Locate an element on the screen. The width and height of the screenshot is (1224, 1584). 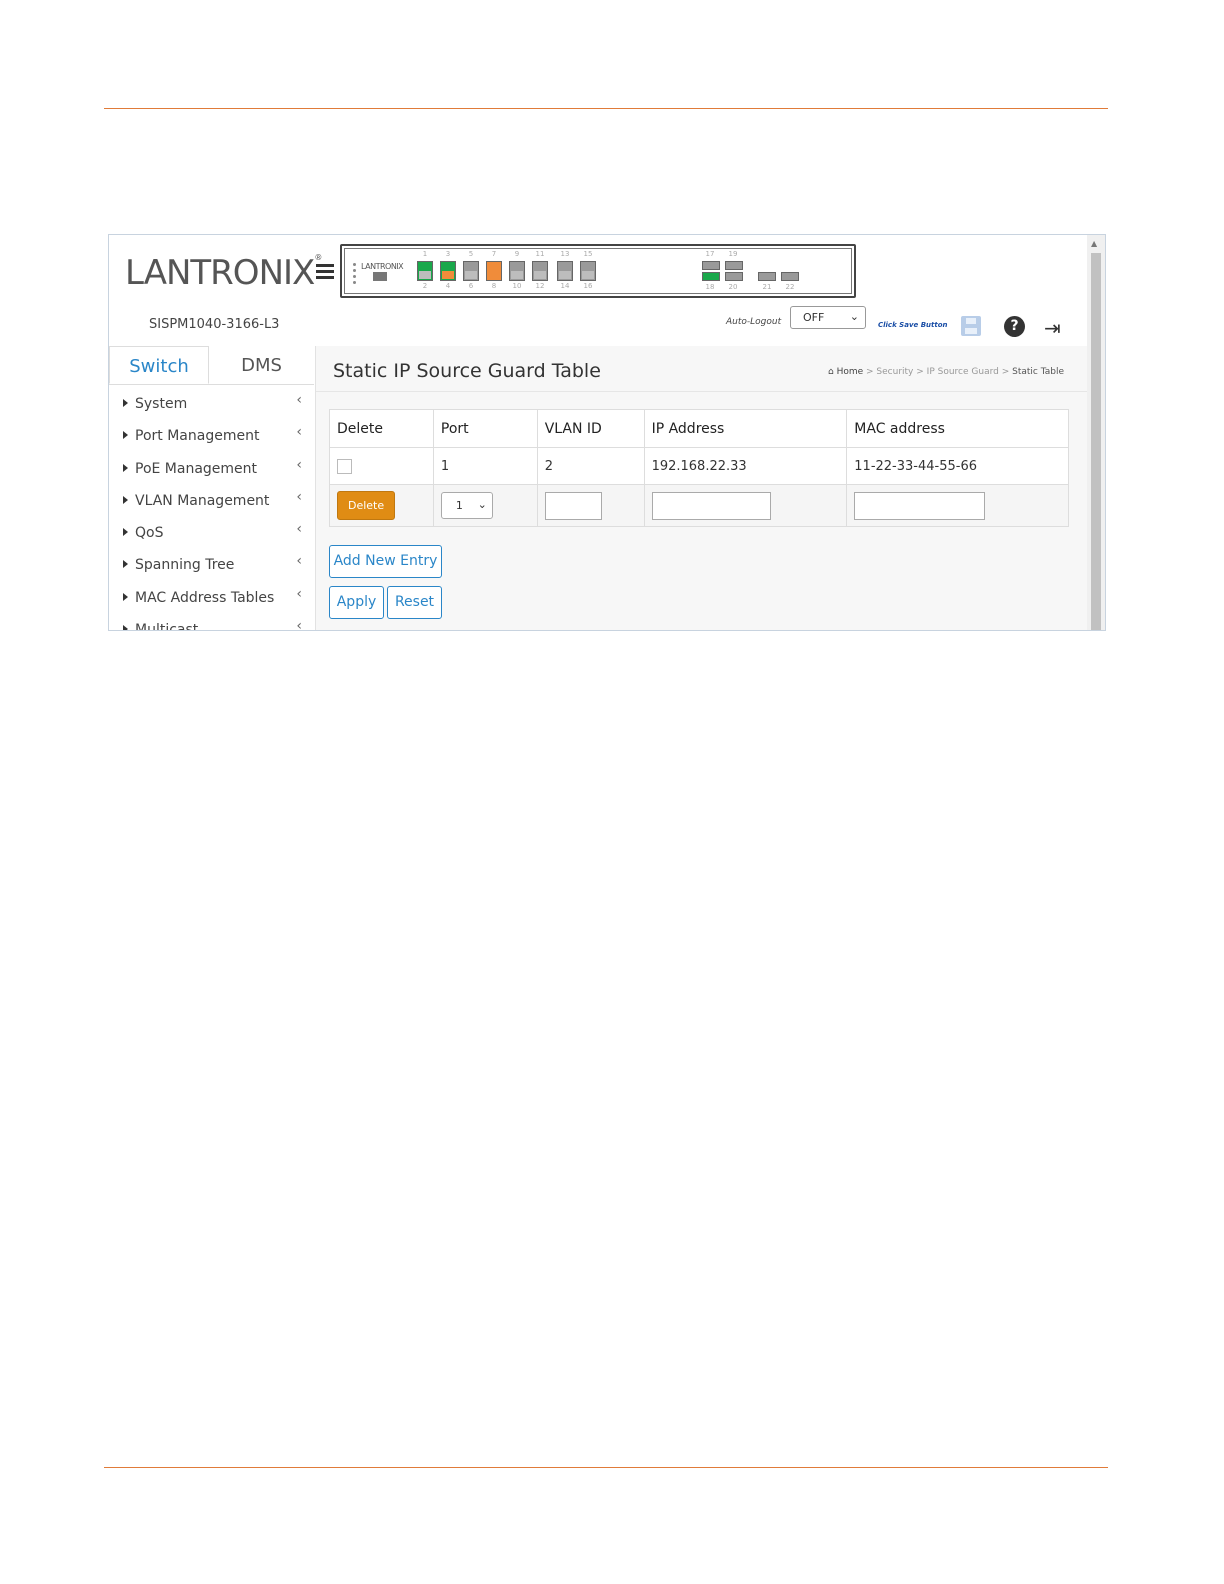
sidebar-item-qos: QoS ‹ is located at coordinates (211, 533).